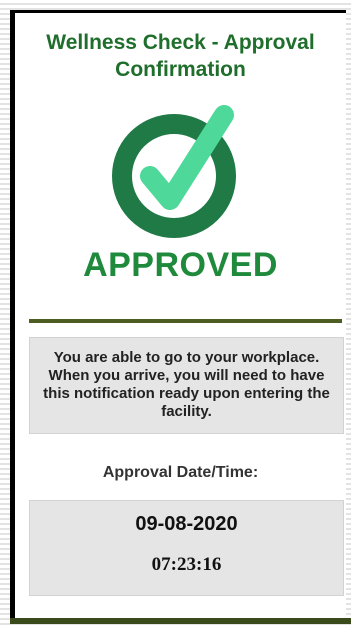 This screenshot has width=351, height=627. Describe the element at coordinates (180, 42) in the screenshot. I see `title-line-1: Wellness Check - Approval` at that location.